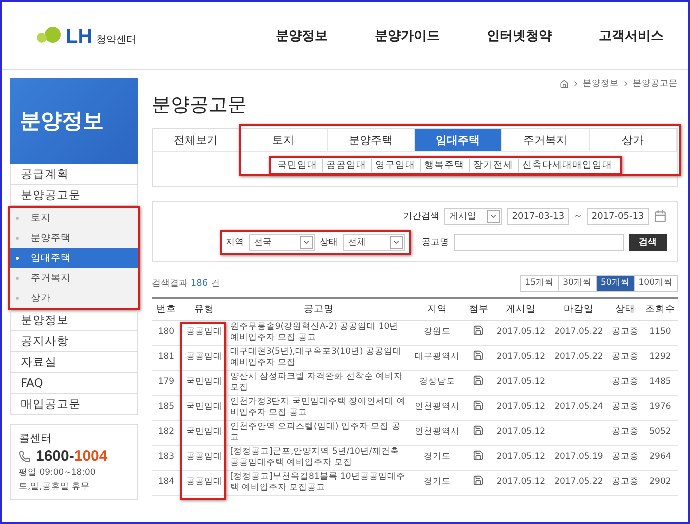  I want to click on sidebar-subitem: 분양주택, so click(74, 238).